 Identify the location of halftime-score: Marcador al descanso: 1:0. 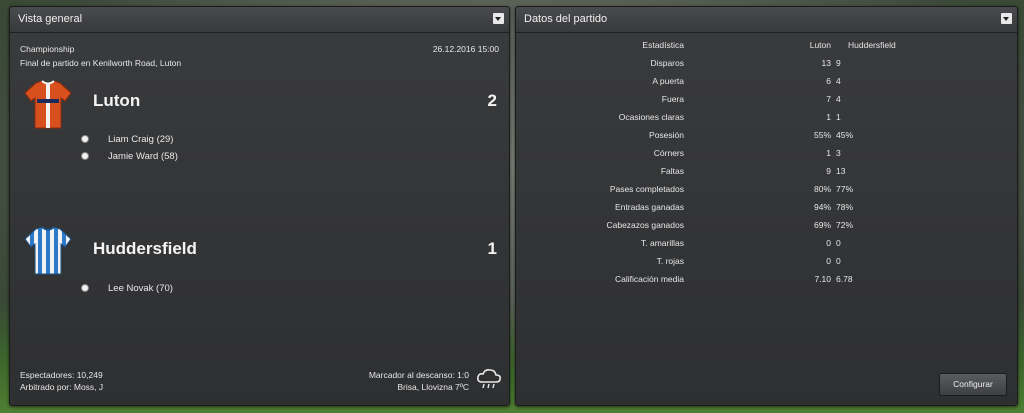
(418, 375).